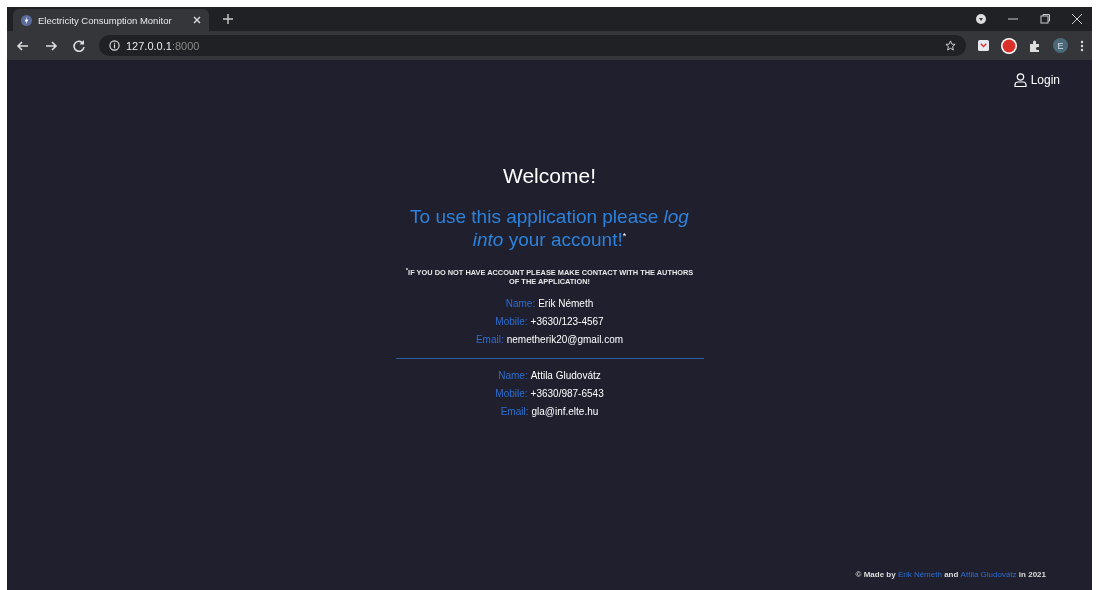  Describe the element at coordinates (566, 303) in the screenshot. I see `contact-value: Erik Németh` at that location.